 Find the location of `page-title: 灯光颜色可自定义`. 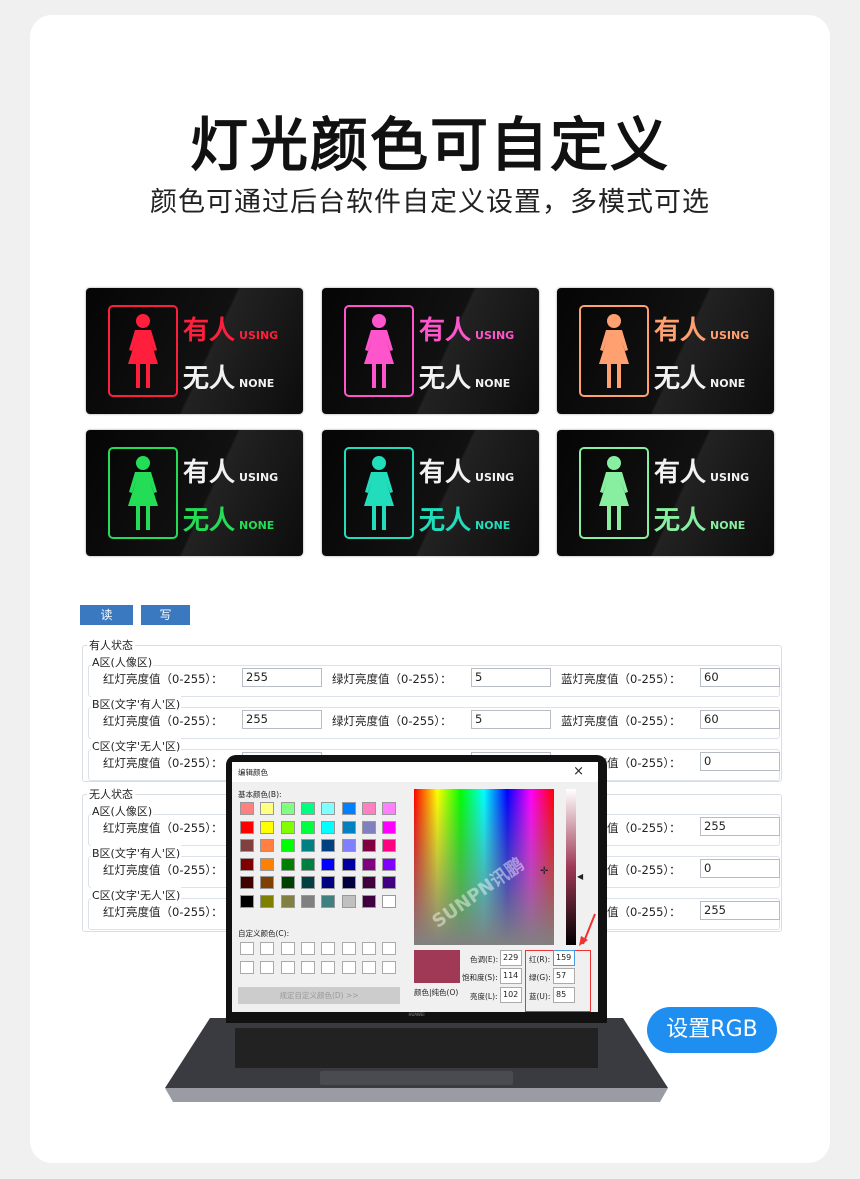

page-title: 灯光颜色可自定义 is located at coordinates (429, 145).